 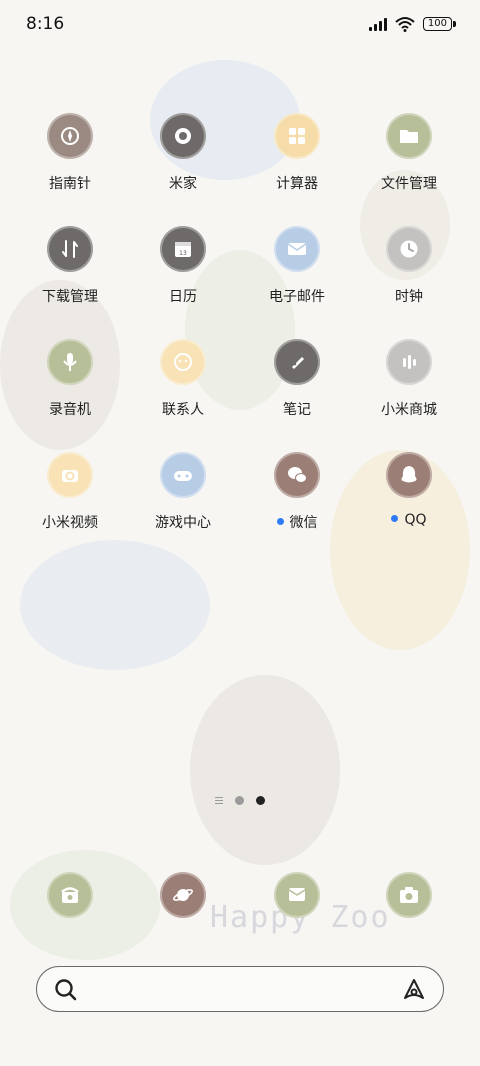 I want to click on wechat-icon, so click(x=297, y=475).